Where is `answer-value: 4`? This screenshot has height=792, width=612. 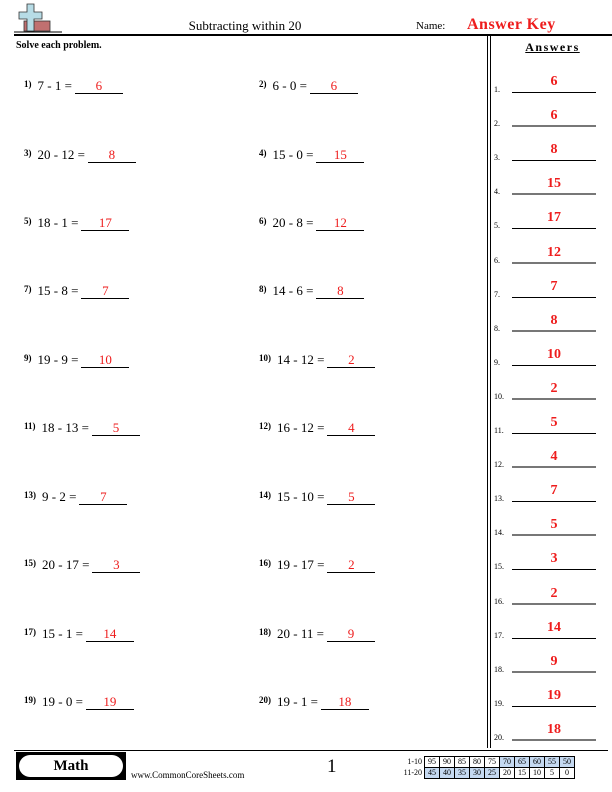 answer-value: 4 is located at coordinates (554, 457).